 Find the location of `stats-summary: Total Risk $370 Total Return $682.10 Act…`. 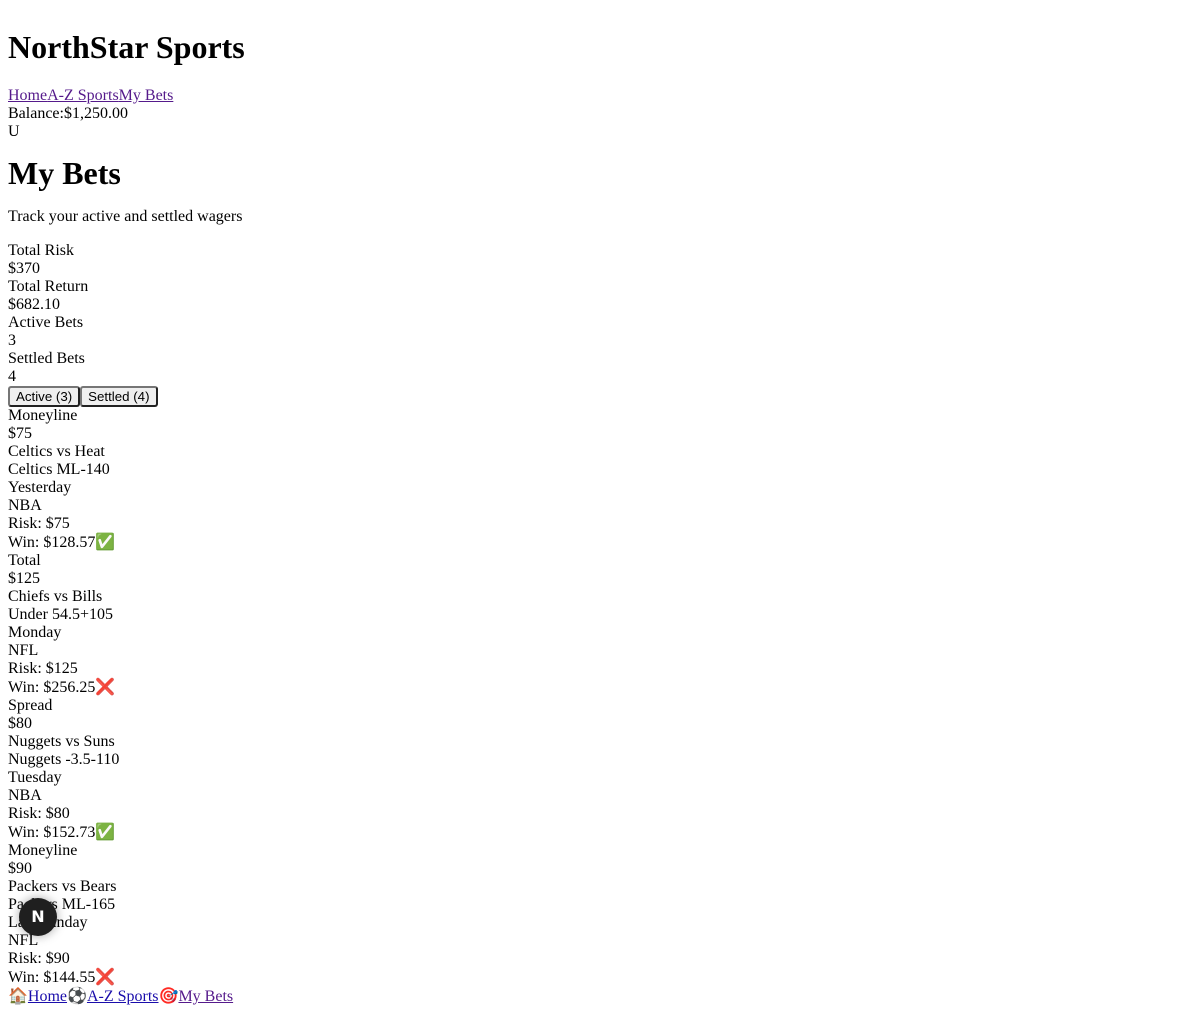

stats-summary: Total Risk $370 Total Return $682.10 Act… is located at coordinates (600, 314).